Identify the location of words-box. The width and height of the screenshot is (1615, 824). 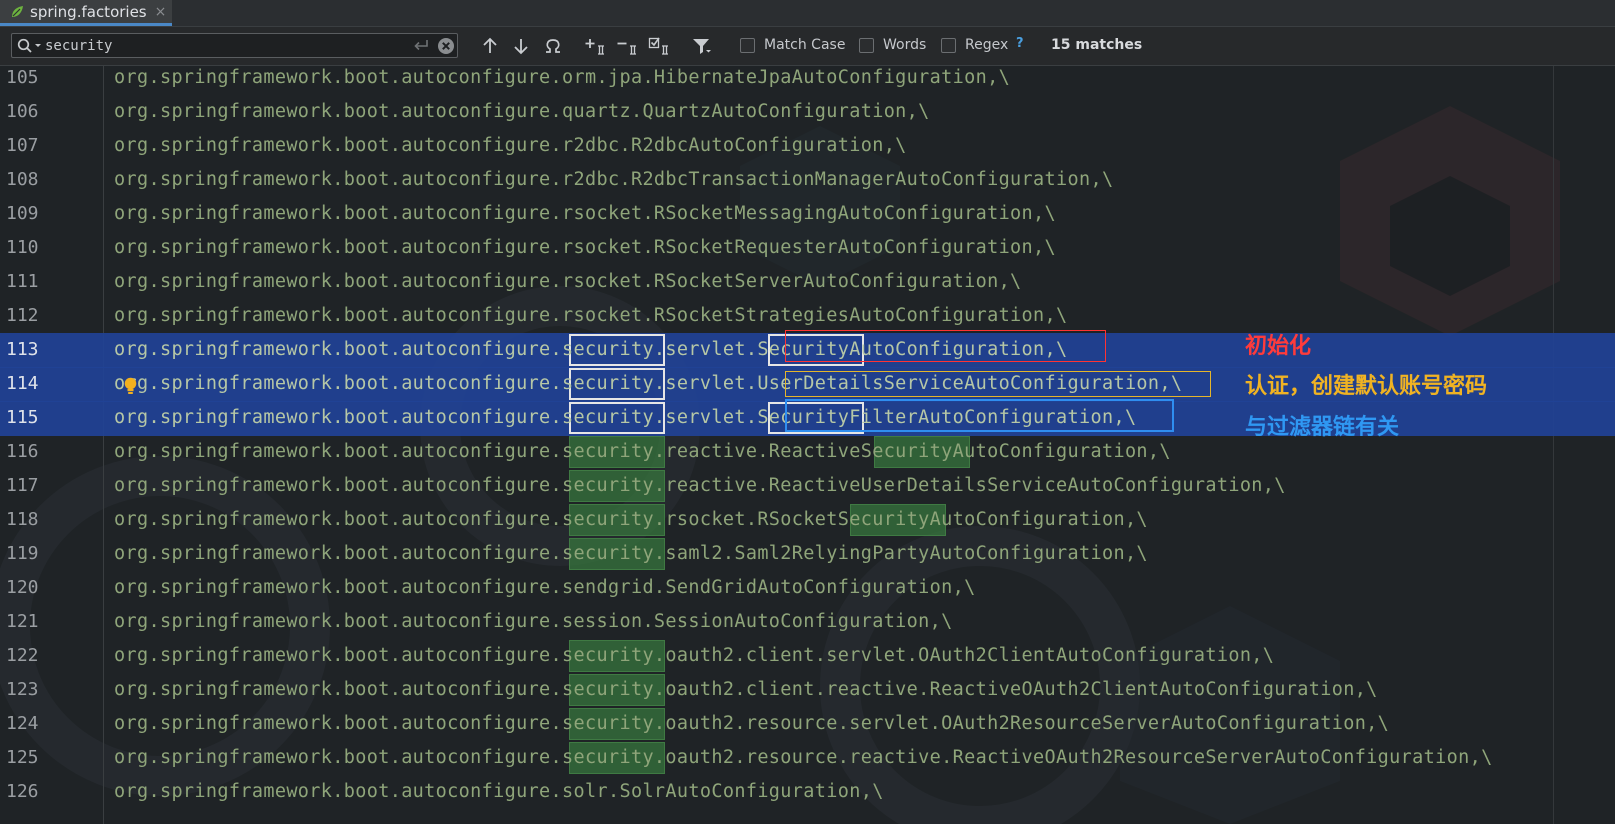
(866, 45).